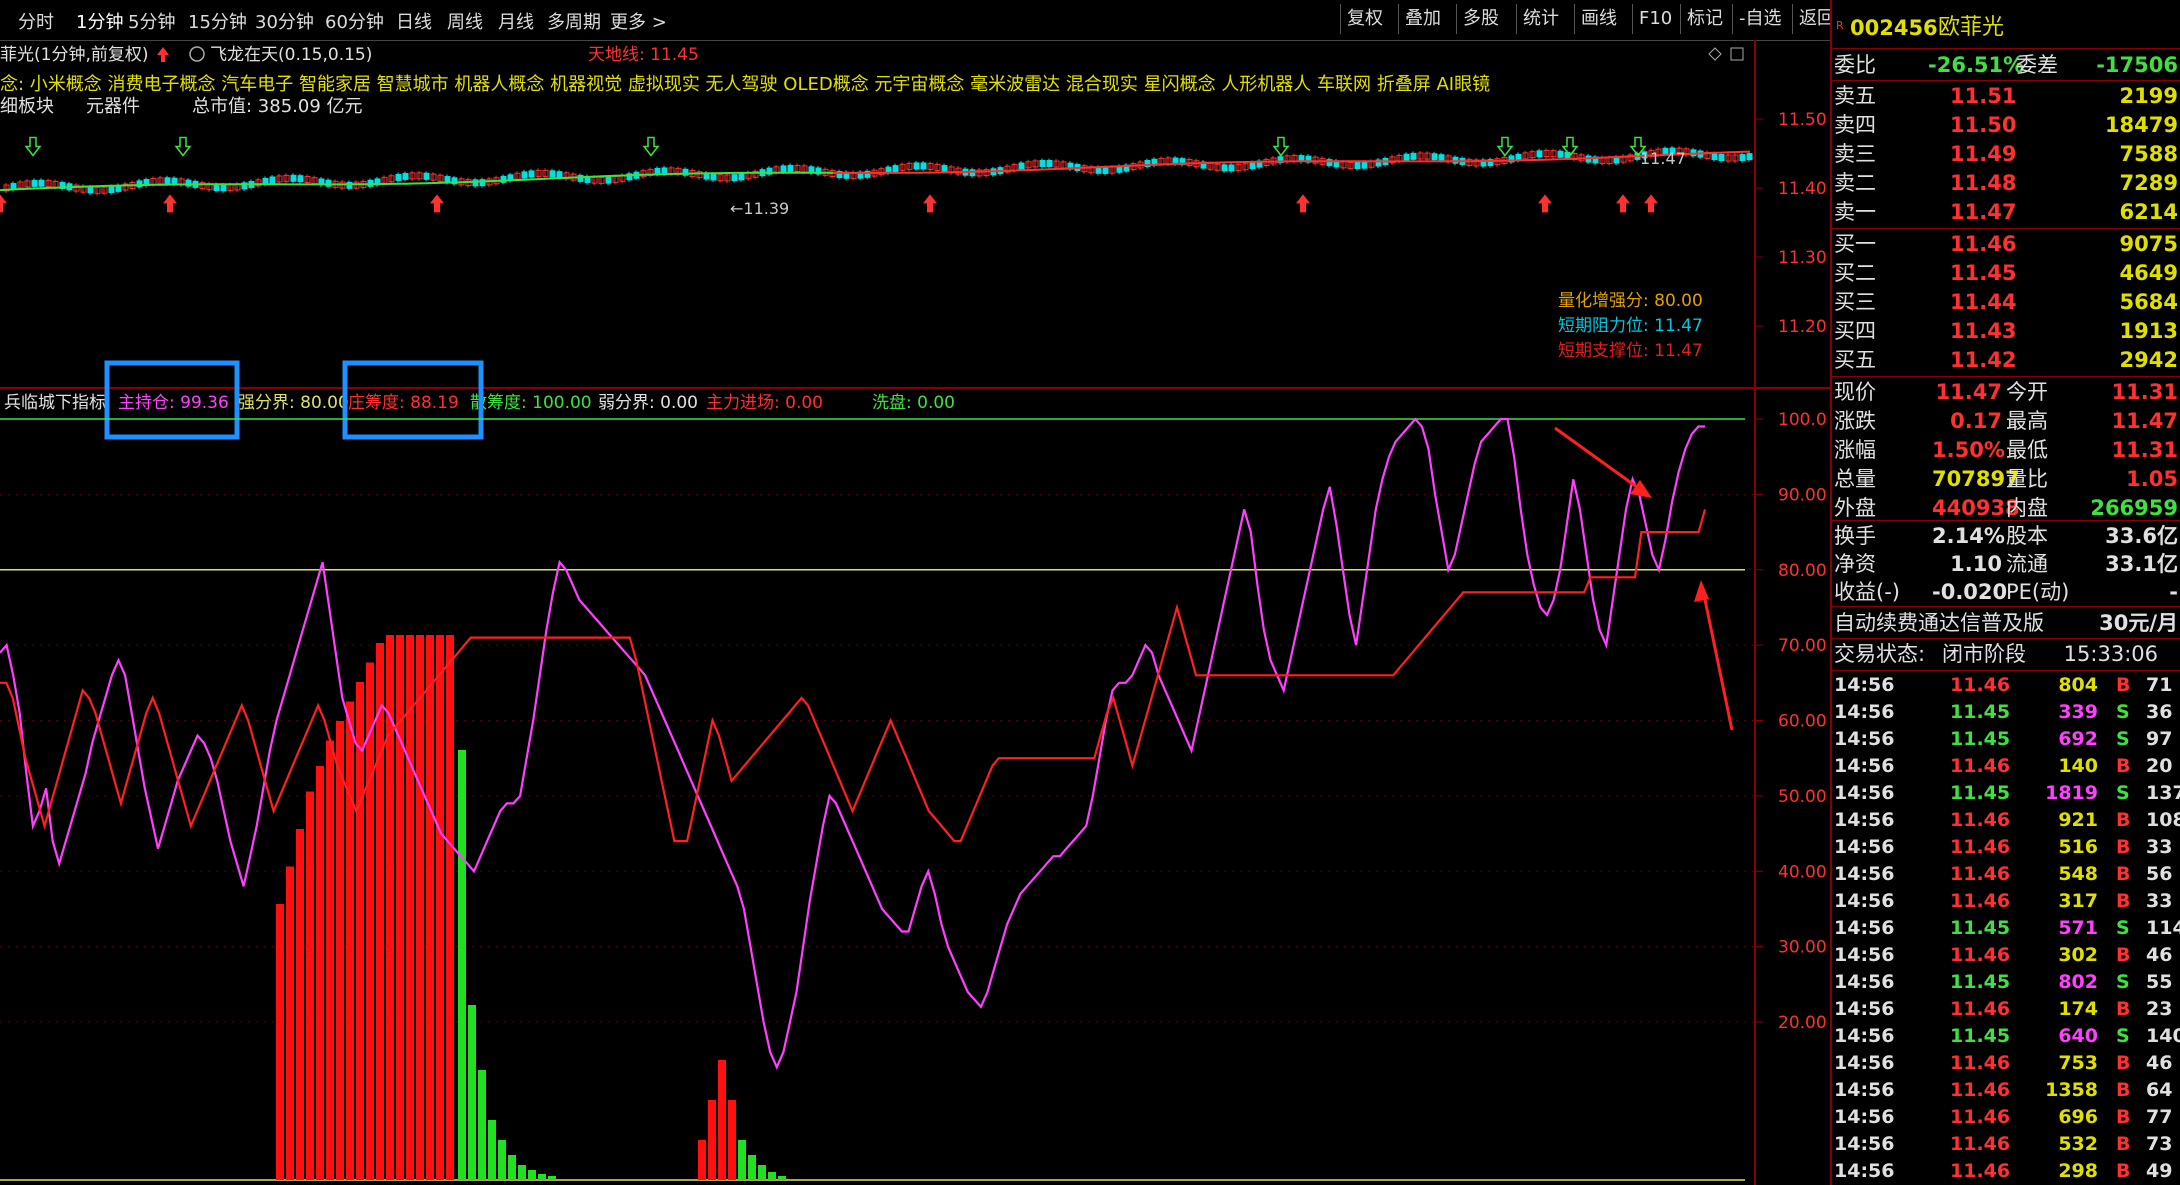  Describe the element at coordinates (2006, 1117) in the screenshot. I see `tick-row-16: 14:56 11.46 696 B 77` at that location.